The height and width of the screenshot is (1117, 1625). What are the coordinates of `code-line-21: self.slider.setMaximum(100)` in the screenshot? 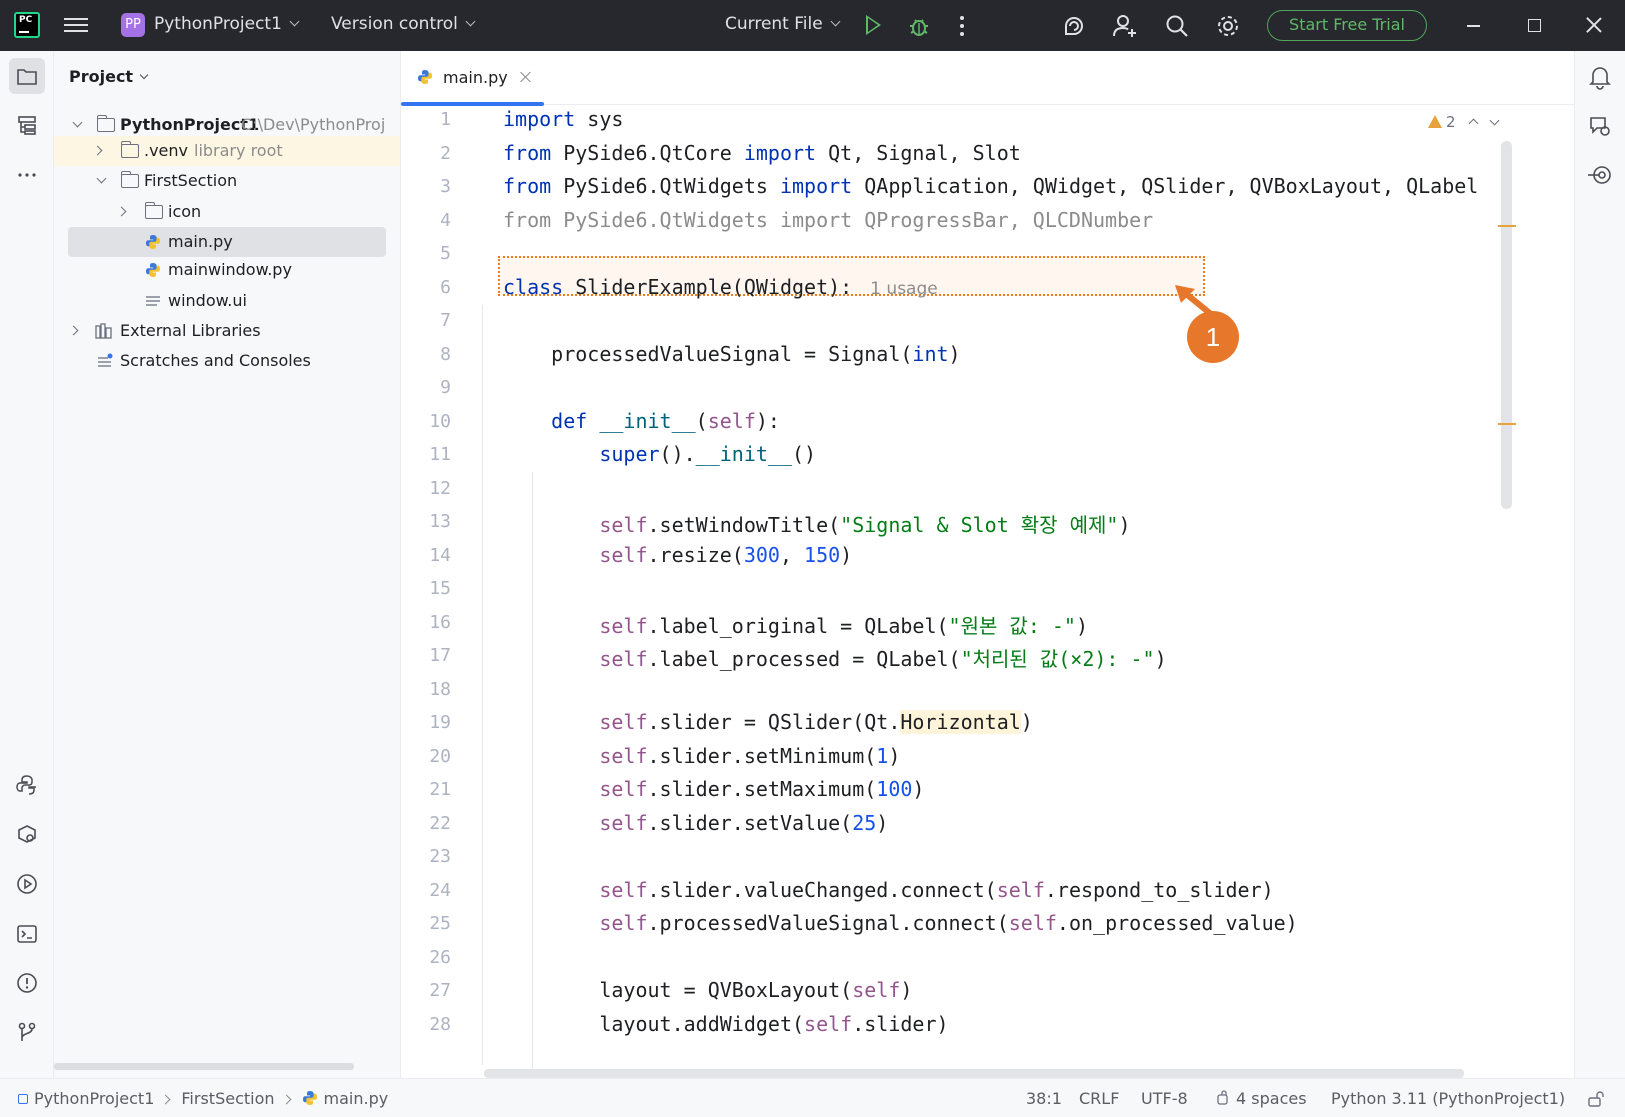 It's located at (762, 789).